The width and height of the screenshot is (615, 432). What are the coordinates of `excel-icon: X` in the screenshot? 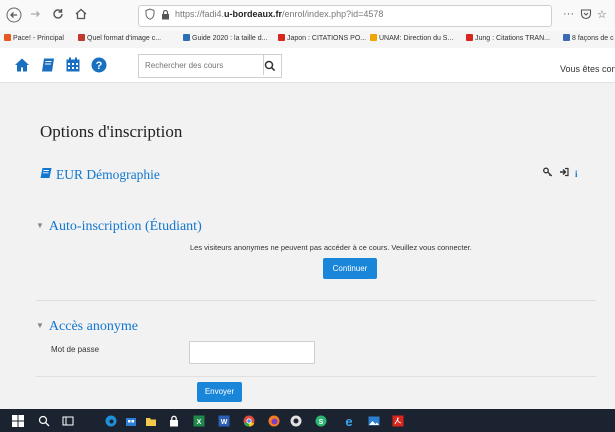 It's located at (199, 420).